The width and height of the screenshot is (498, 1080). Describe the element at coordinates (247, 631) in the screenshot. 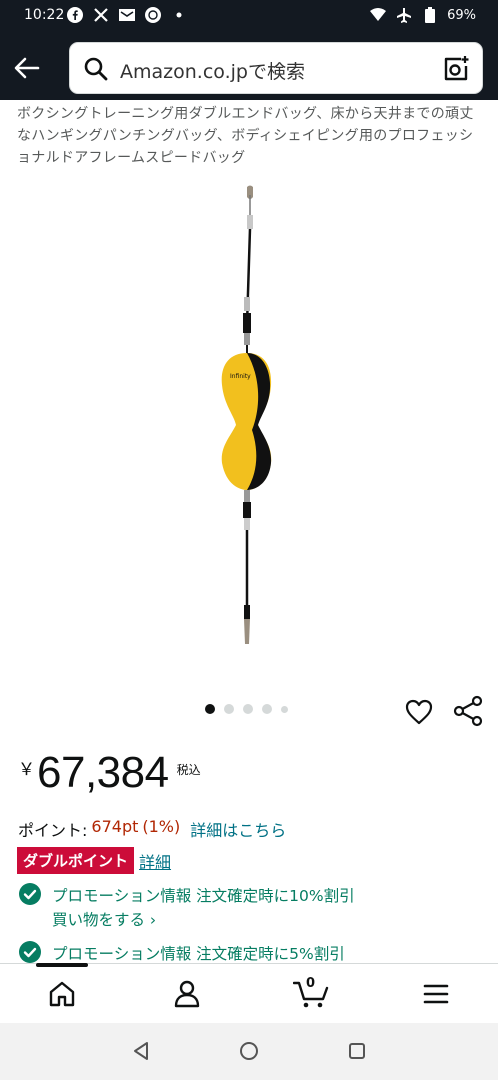

I see `hook-bottom` at that location.